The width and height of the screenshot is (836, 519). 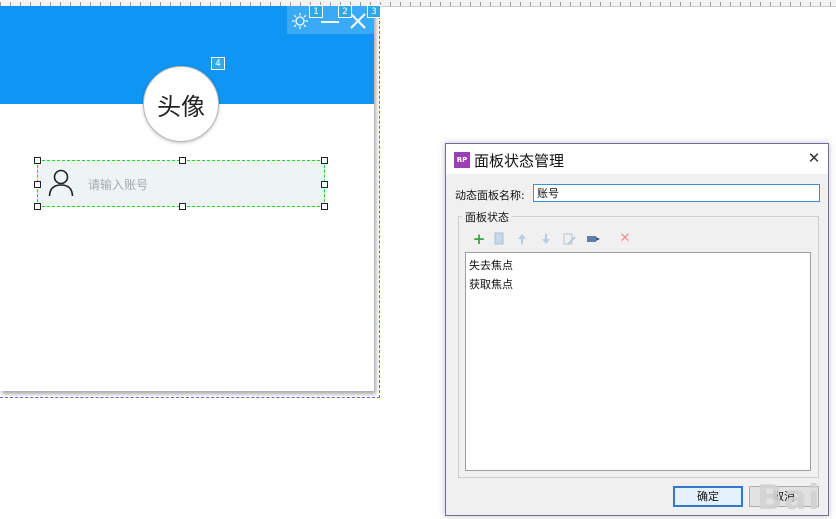 I want to click on close-icon: ✕, so click(x=814, y=158).